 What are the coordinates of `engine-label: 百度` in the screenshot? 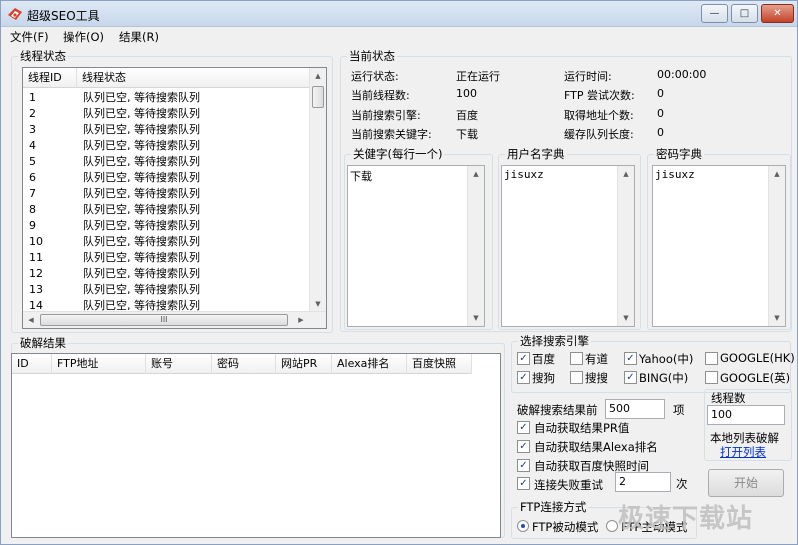 It's located at (543, 359).